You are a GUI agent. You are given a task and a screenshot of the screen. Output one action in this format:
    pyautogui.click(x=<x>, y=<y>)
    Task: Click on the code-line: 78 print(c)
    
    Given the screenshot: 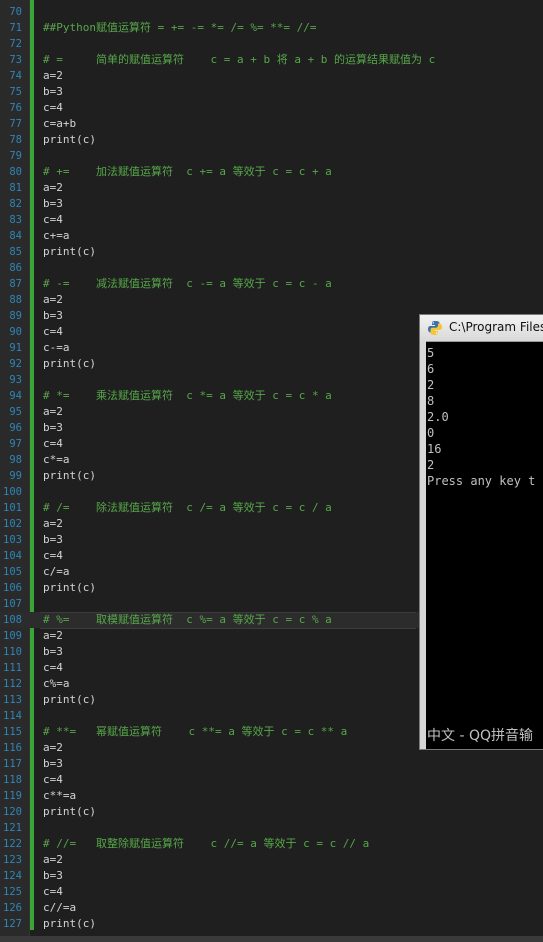 What is the action you would take?
    pyautogui.click(x=271, y=140)
    